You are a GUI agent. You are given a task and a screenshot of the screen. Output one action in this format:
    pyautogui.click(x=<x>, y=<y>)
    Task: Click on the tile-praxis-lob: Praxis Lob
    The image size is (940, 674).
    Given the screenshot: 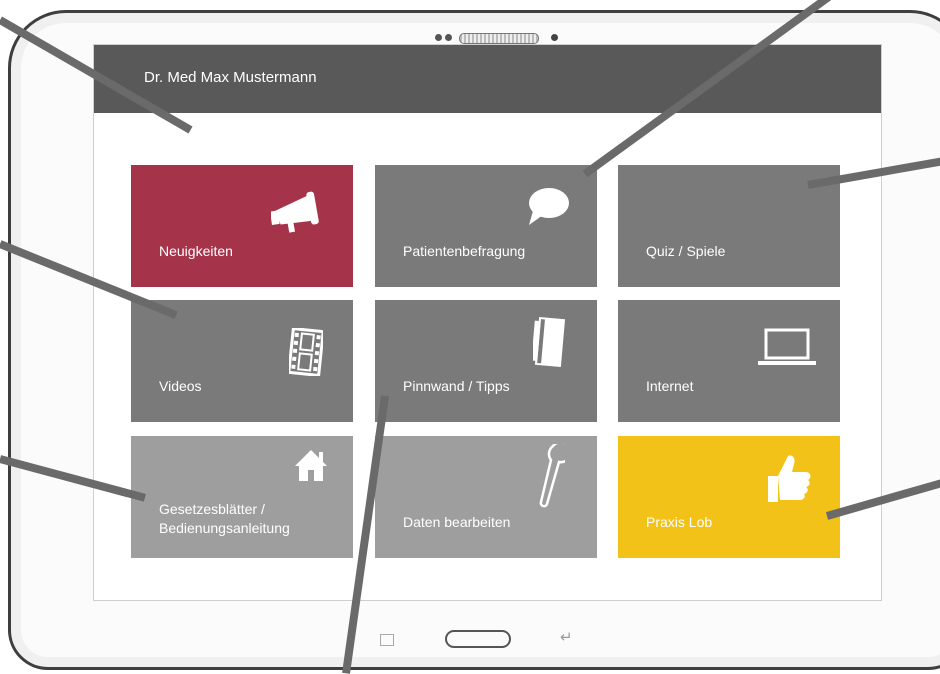 What is the action you would take?
    pyautogui.click(x=729, y=497)
    